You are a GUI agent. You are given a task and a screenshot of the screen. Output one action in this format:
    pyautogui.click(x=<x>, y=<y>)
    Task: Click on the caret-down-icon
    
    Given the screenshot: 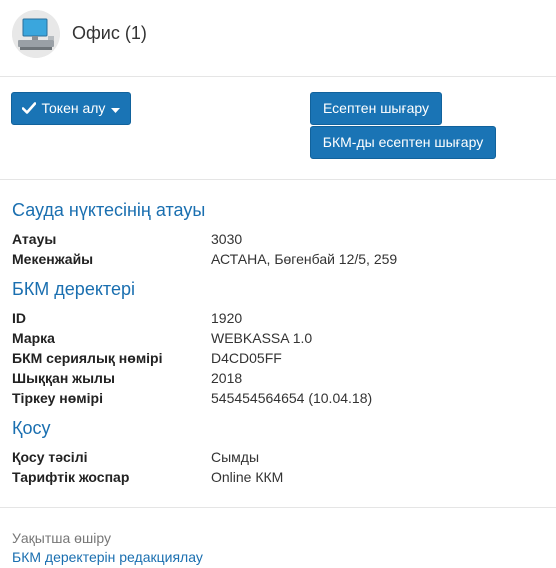 What is the action you would take?
    pyautogui.click(x=116, y=109)
    